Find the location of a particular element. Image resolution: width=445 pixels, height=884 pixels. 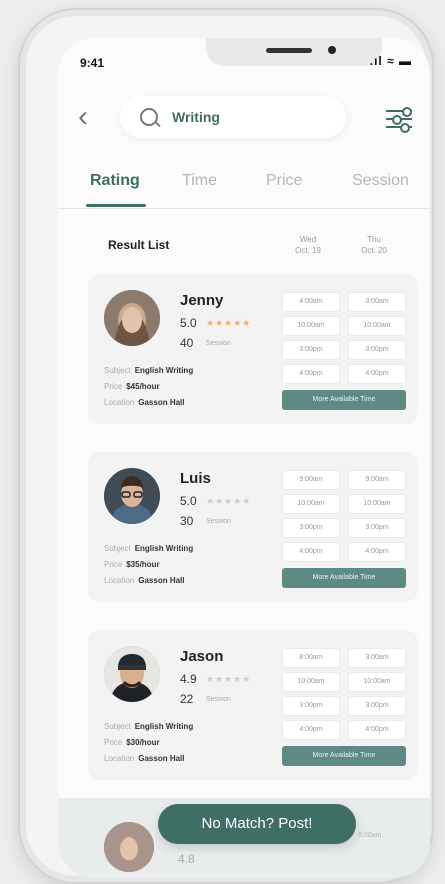

search-bar: Writing is located at coordinates (233, 117).